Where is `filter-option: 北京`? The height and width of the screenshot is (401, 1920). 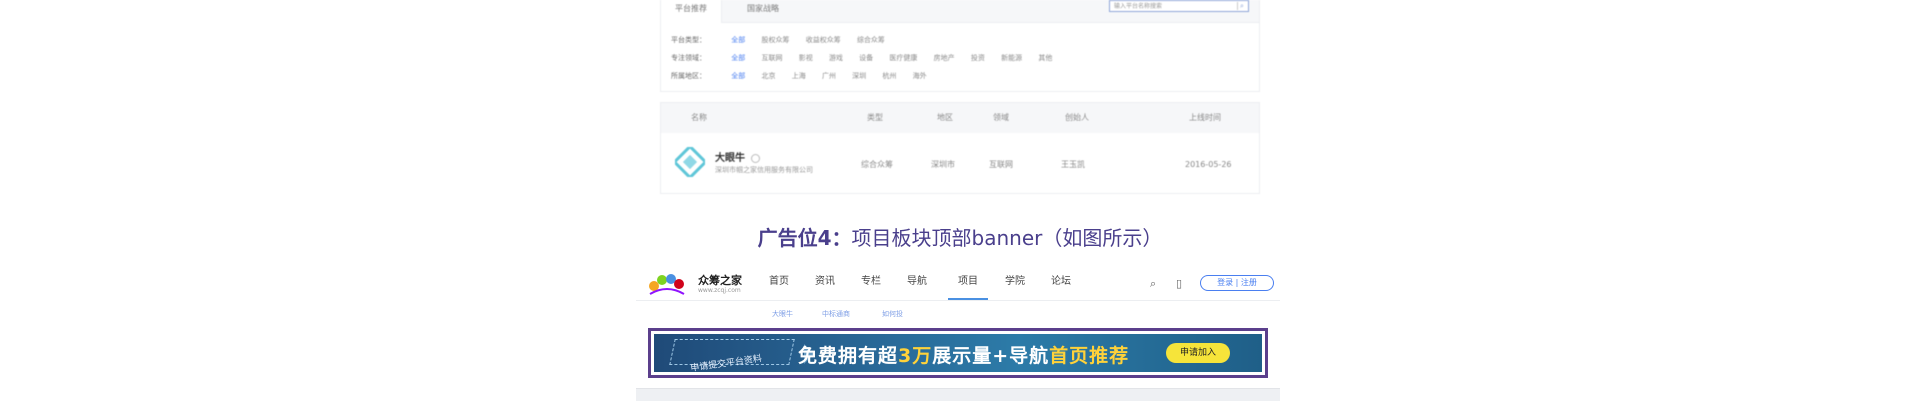
filter-option: 北京 is located at coordinates (768, 76).